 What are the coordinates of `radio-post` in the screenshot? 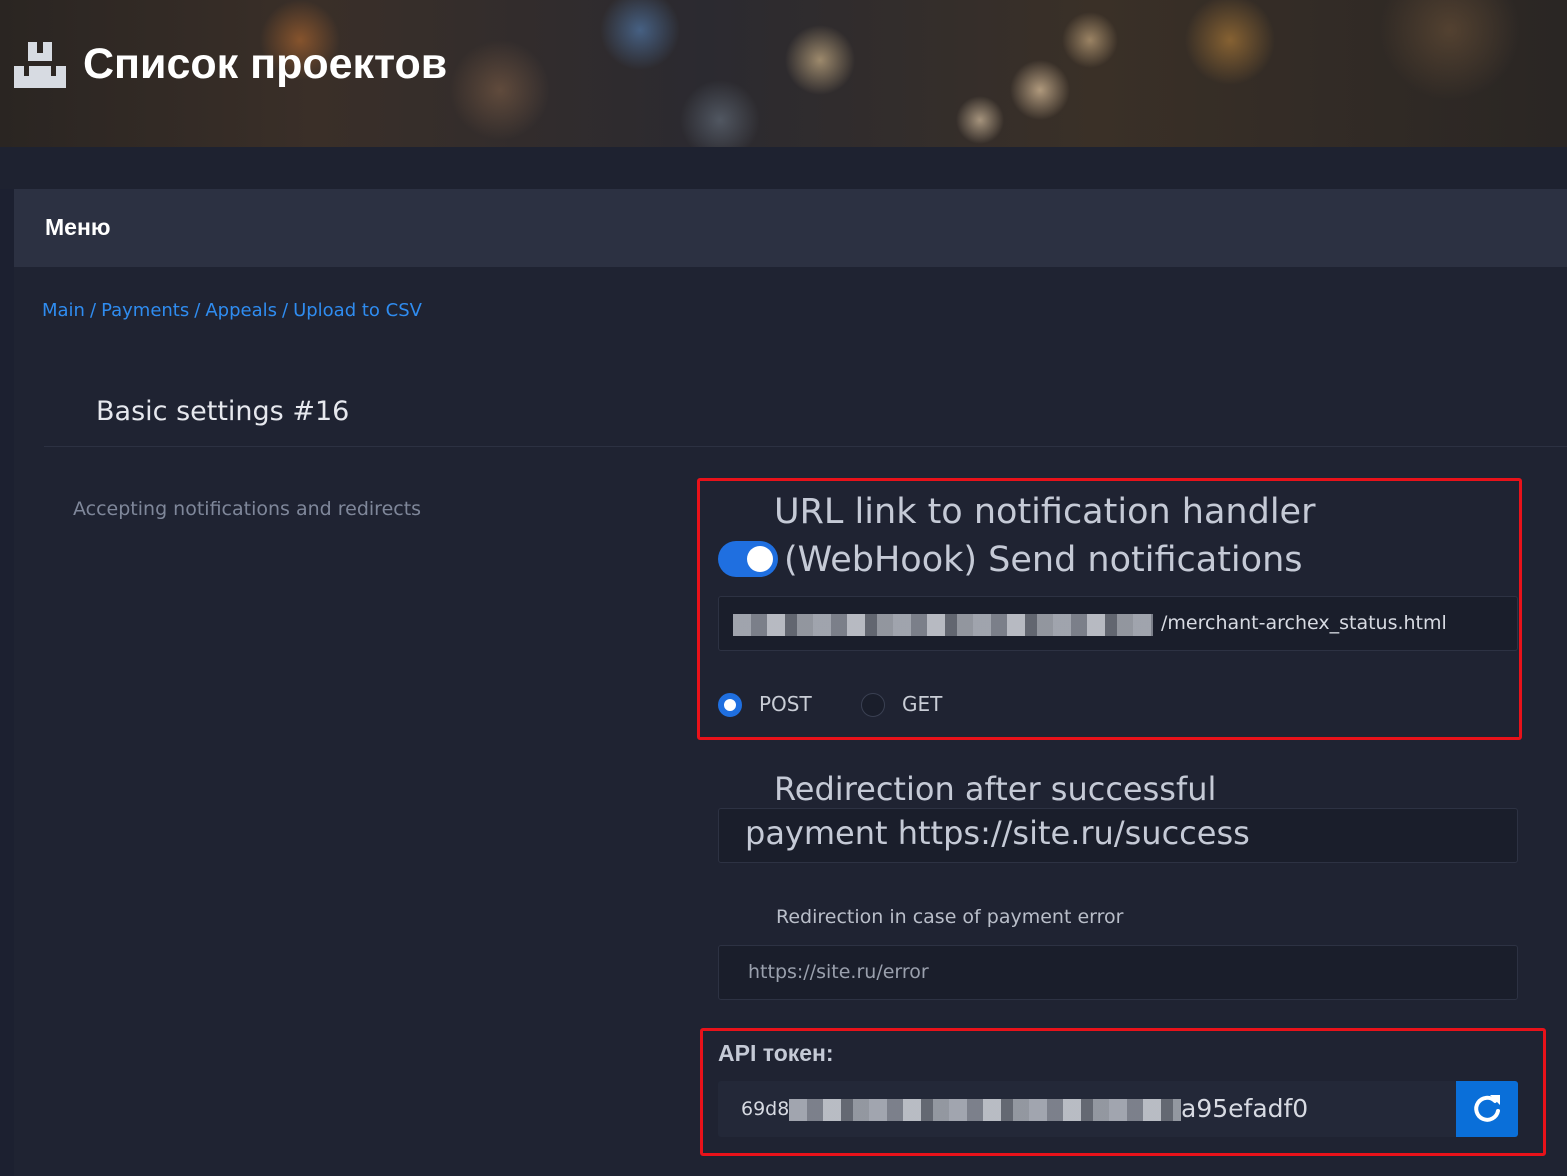 It's located at (730, 705).